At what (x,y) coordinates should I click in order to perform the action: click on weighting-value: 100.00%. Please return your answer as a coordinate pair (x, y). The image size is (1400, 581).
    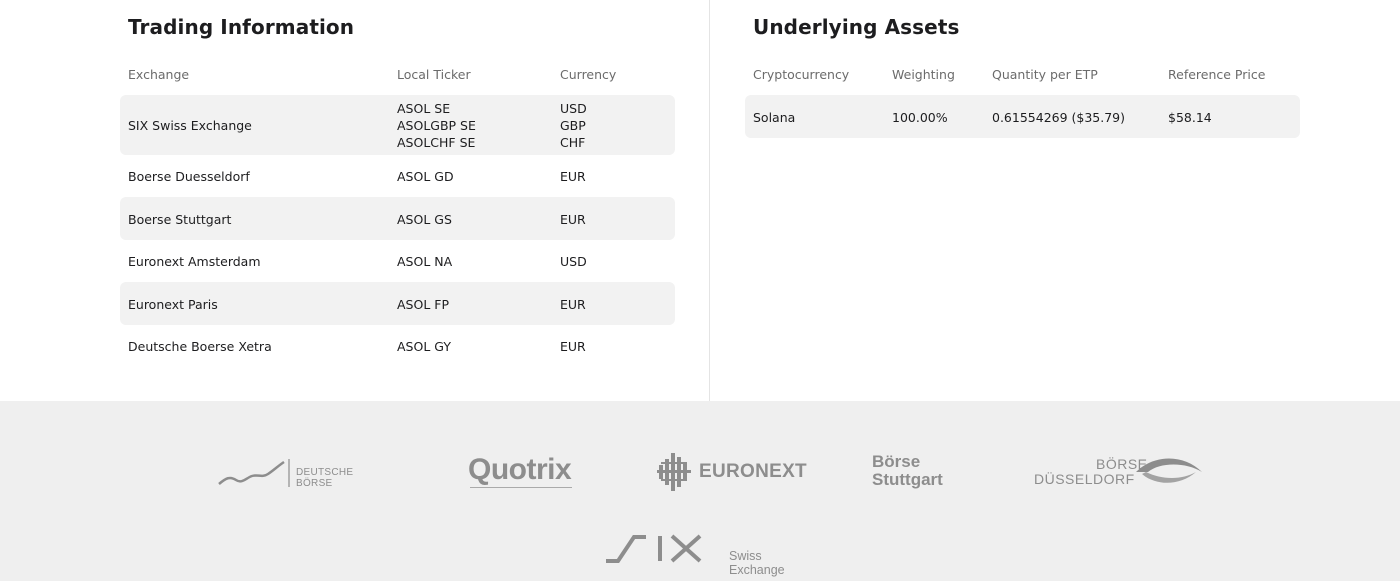
    Looking at the image, I should click on (920, 117).